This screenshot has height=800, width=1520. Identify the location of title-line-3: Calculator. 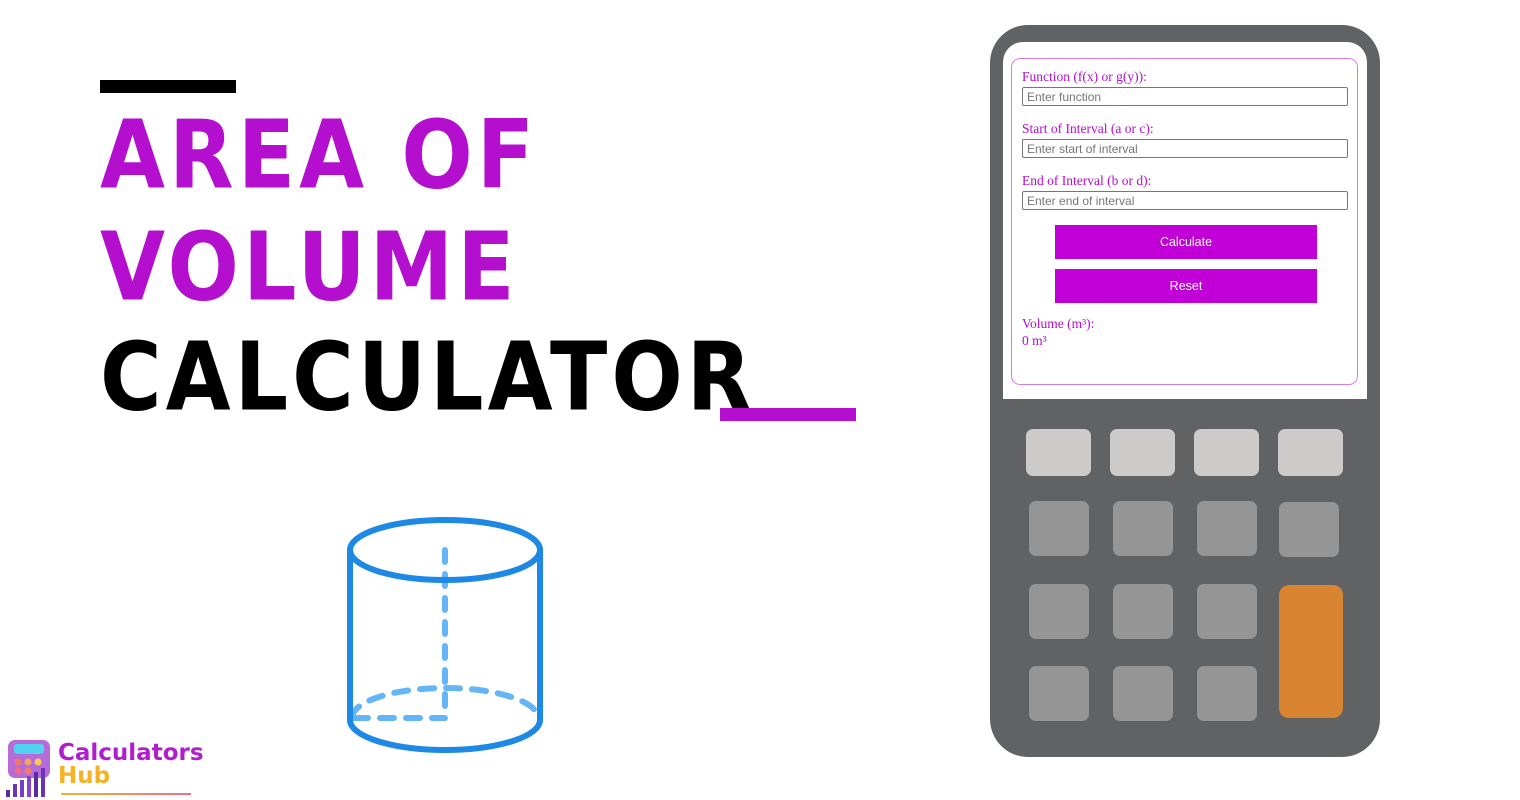
(428, 377).